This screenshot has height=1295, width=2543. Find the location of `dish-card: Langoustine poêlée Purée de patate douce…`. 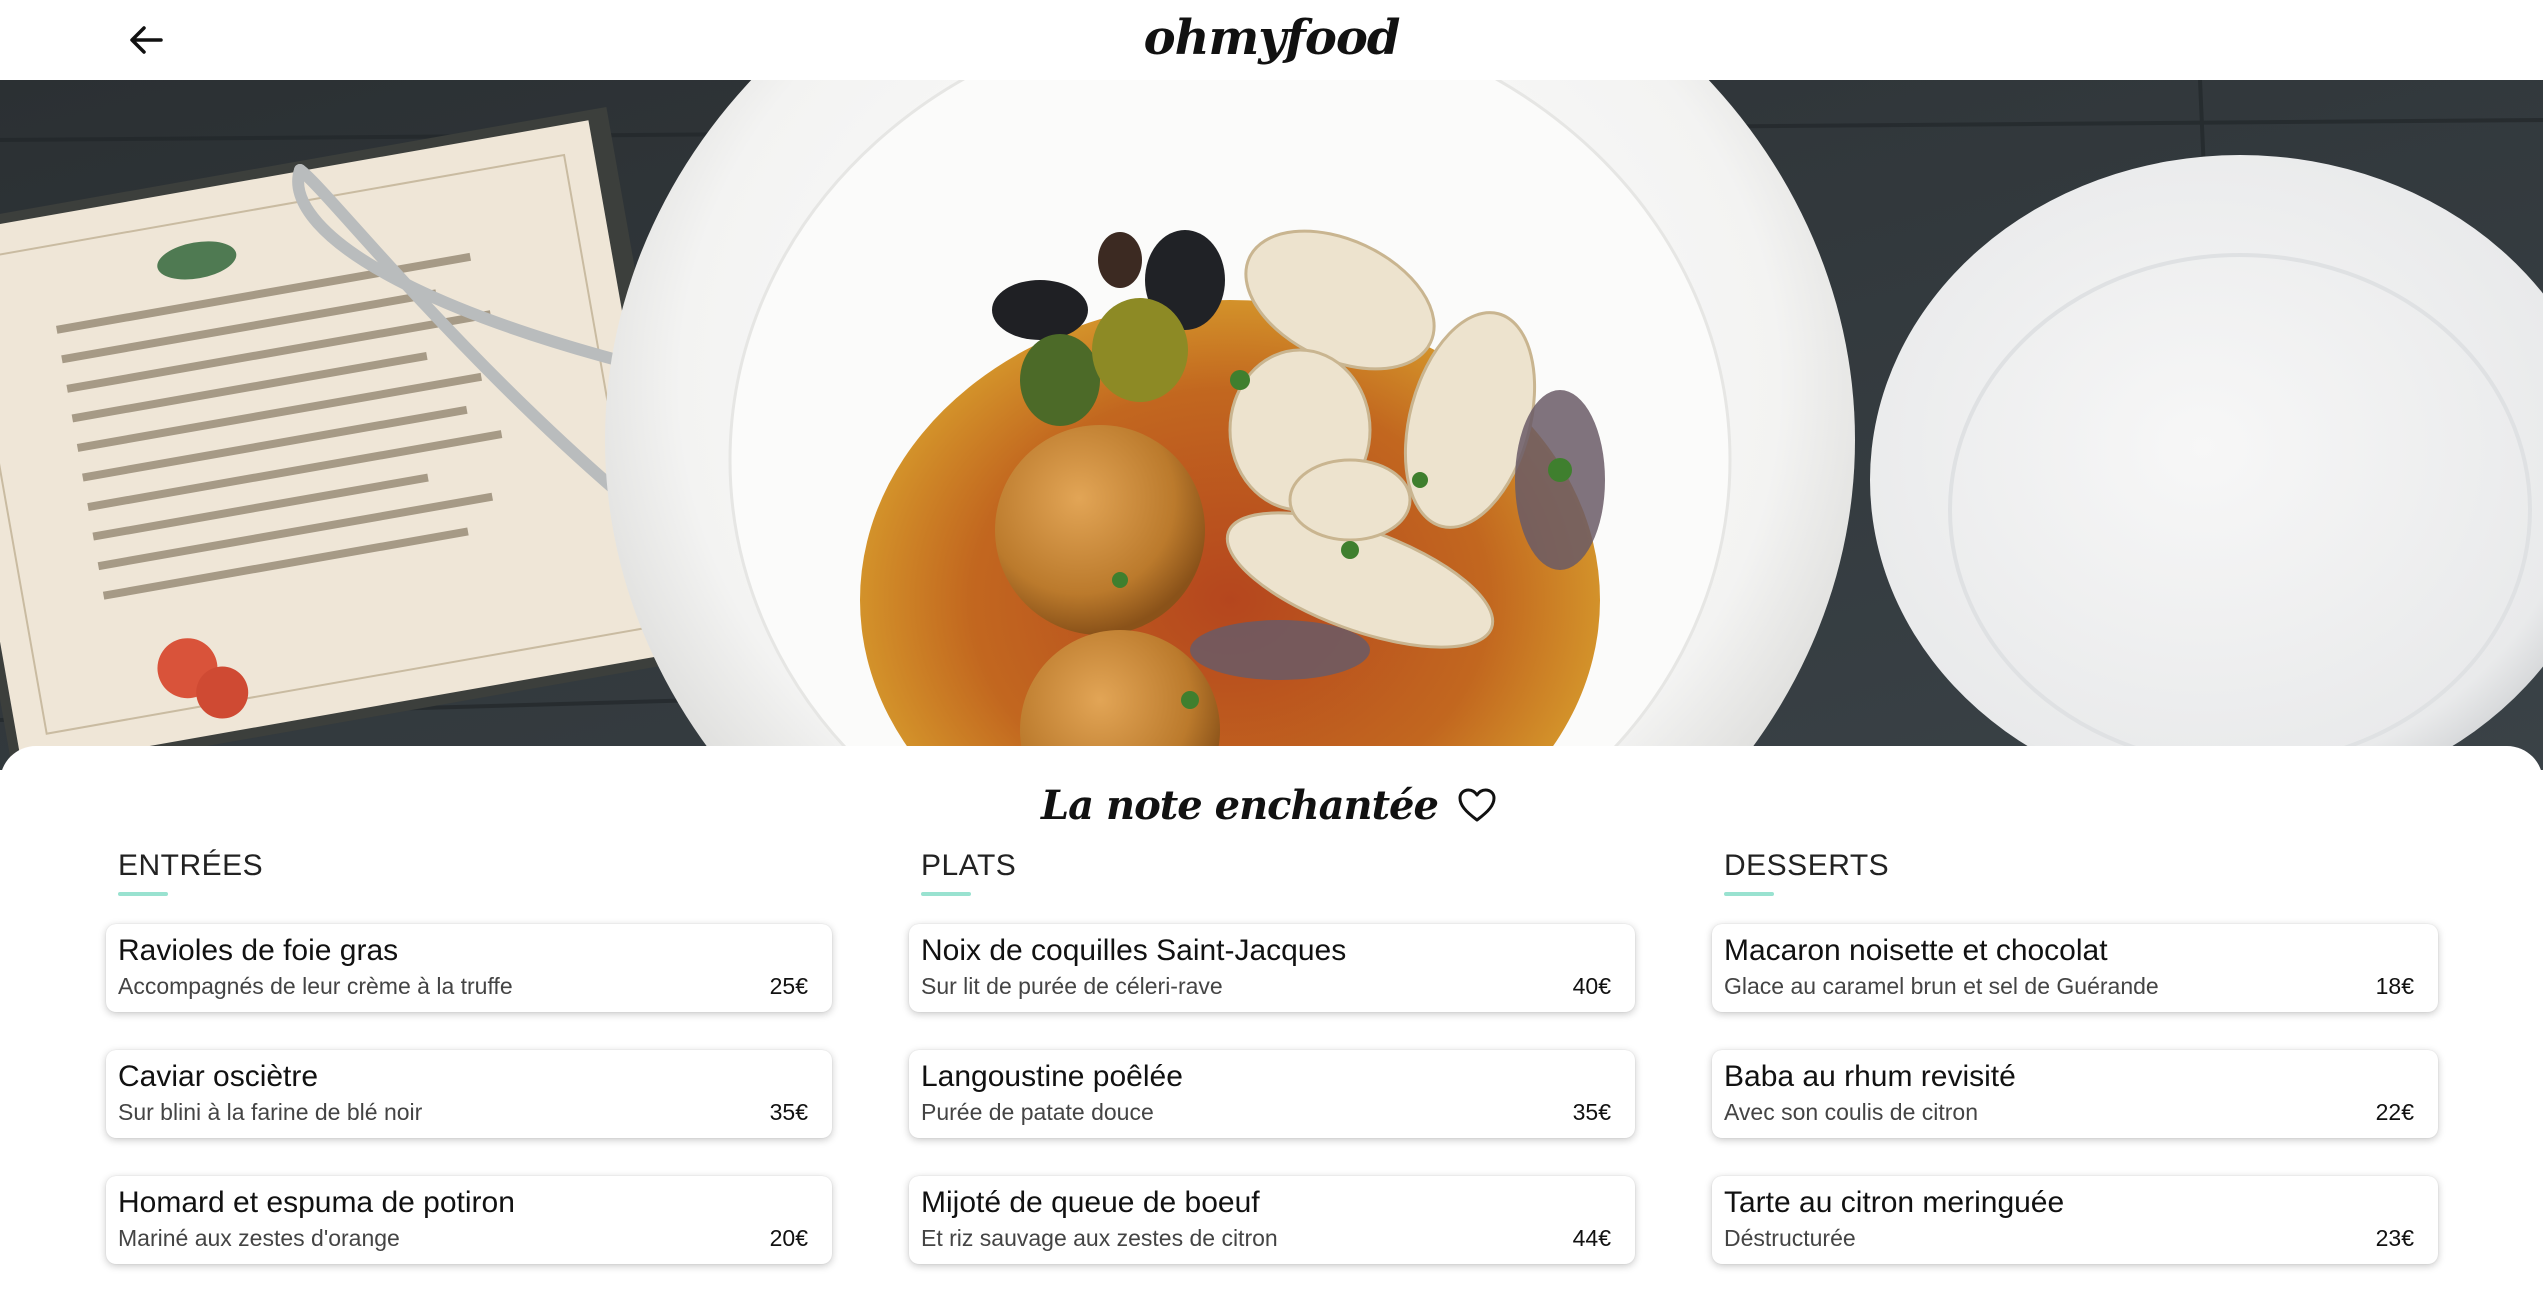

dish-card: Langoustine poêlée Purée de patate douce… is located at coordinates (1272, 1094).